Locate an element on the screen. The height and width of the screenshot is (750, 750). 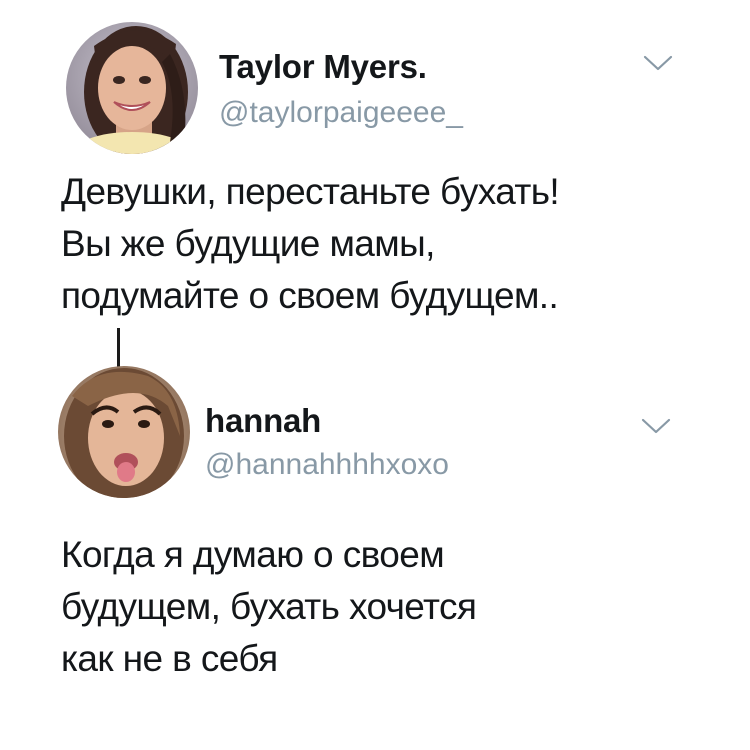
tweet-text-line: будущем, бухать хочется is located at coordinates (269, 606).